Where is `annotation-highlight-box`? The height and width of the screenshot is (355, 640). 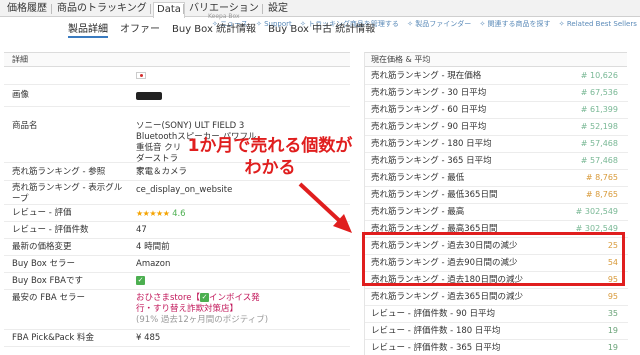
annotation-highlight-box is located at coordinates (493, 259).